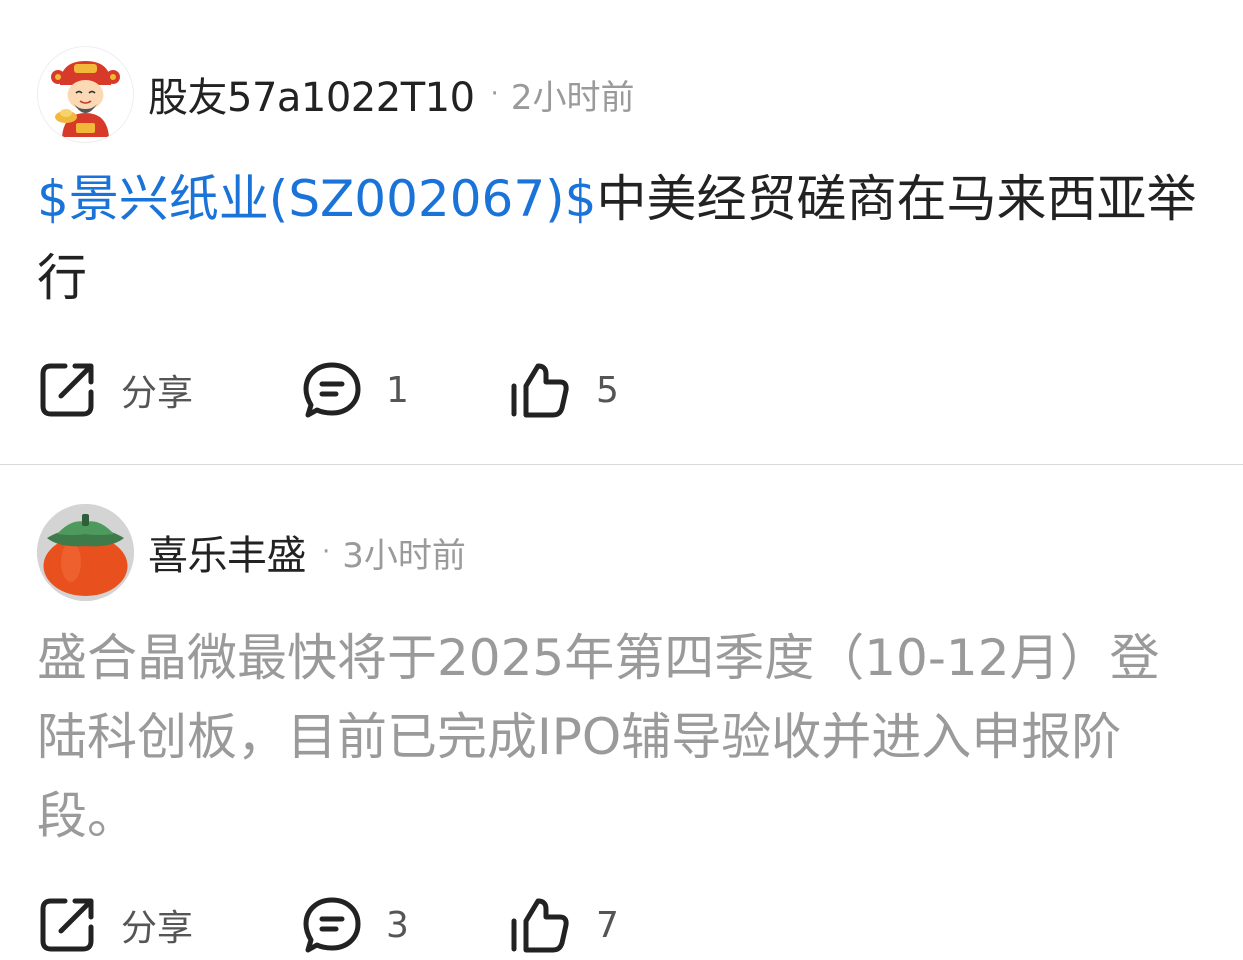 Image resolution: width=1243 pixels, height=960 pixels. What do you see at coordinates (621, 390) in the screenshot?
I see `action-bar: 分享 1 5` at bounding box center [621, 390].